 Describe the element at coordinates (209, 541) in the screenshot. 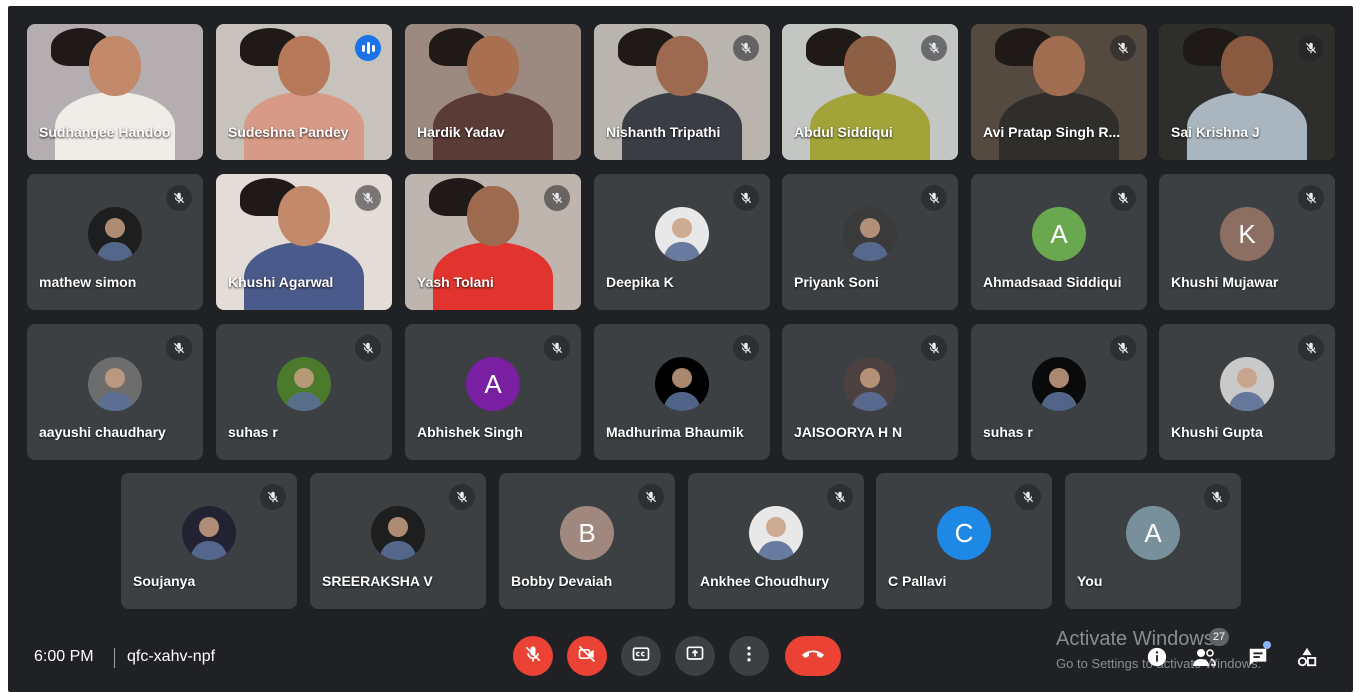

I see `participant-tile: Soujanya` at that location.